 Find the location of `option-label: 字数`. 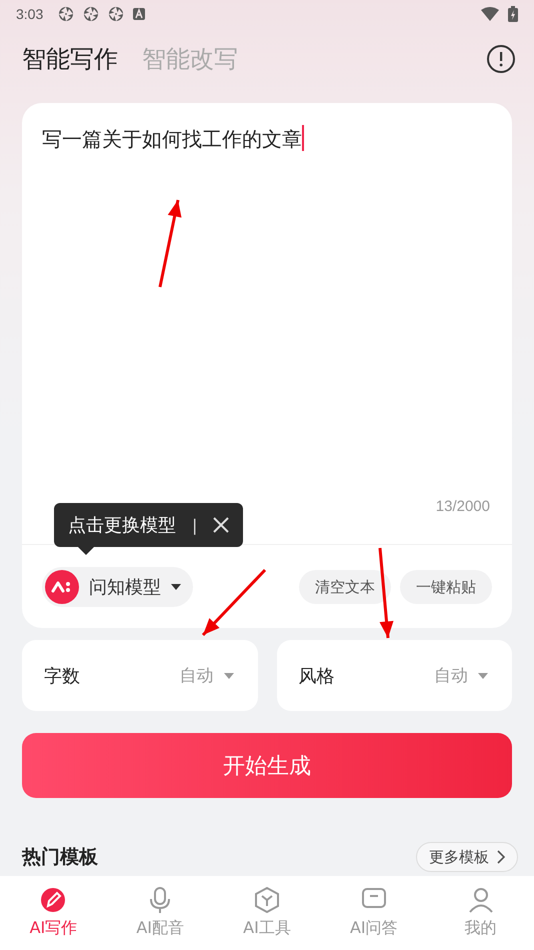

option-label: 字数 is located at coordinates (62, 676).